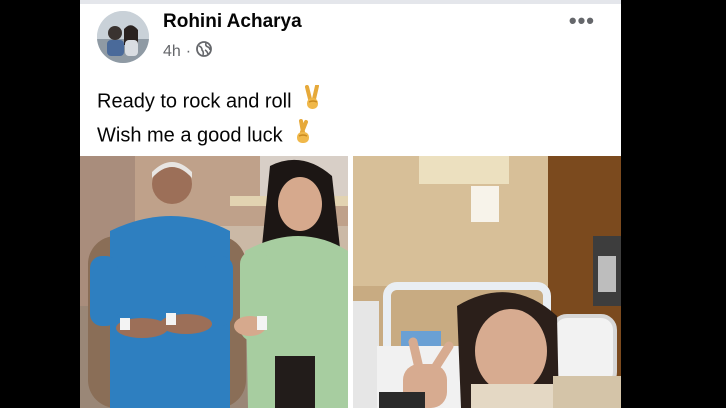  Describe the element at coordinates (303, 136) in the screenshot. I see `crossed-fingers-icon` at that location.